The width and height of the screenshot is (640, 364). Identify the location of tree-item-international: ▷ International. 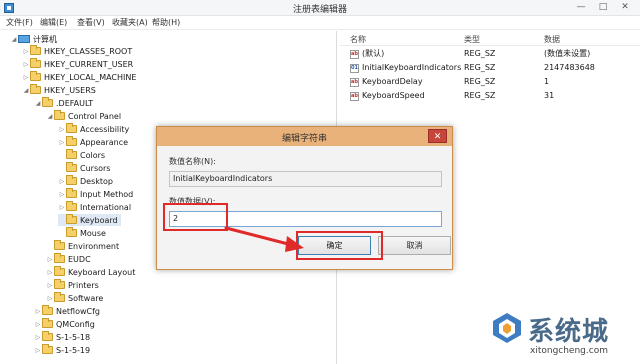
(94, 207).